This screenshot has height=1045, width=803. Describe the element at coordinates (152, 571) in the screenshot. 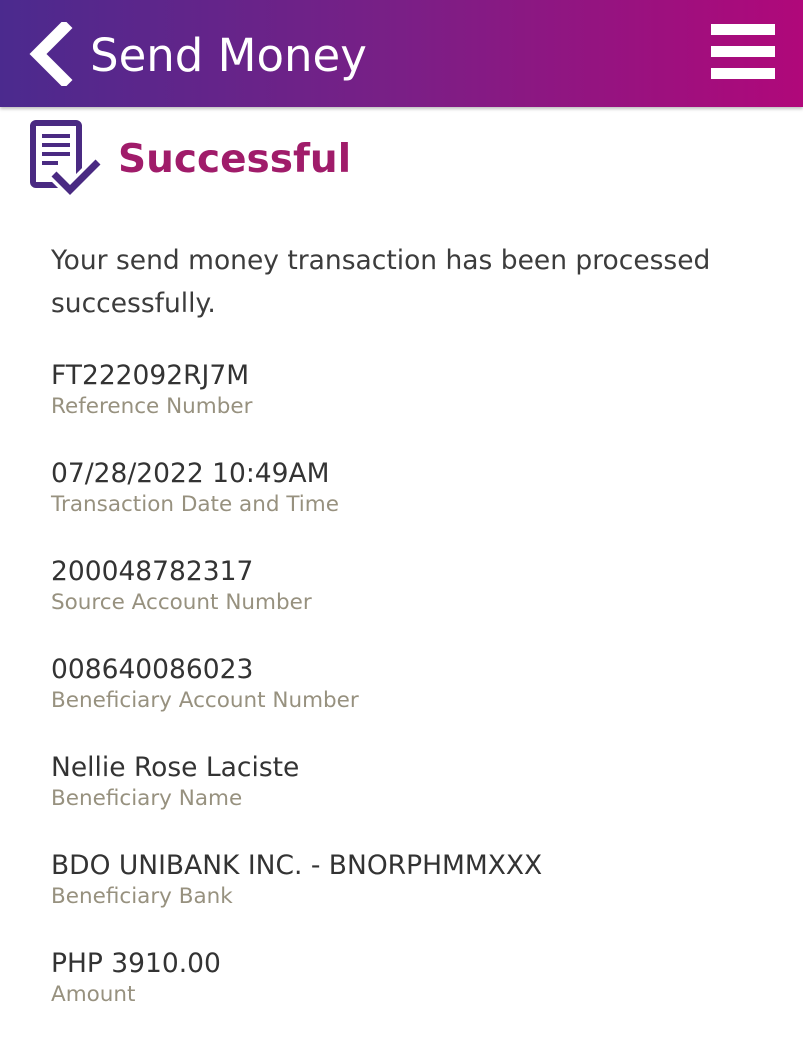

I see `source-account-value: 200048782317` at that location.